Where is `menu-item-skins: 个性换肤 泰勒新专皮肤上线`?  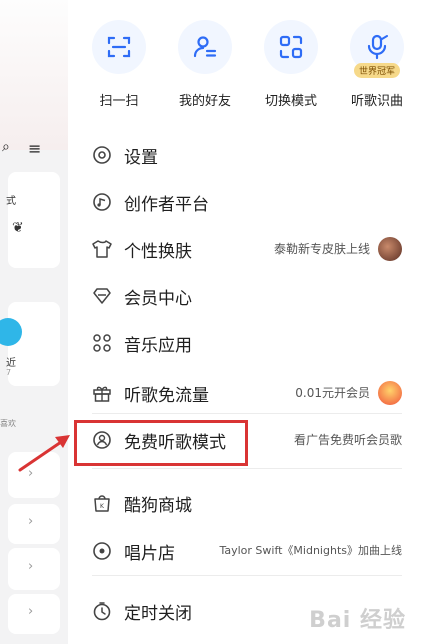 menu-item-skins: 个性换肤 泰勒新专皮肤上线 is located at coordinates (245, 249).